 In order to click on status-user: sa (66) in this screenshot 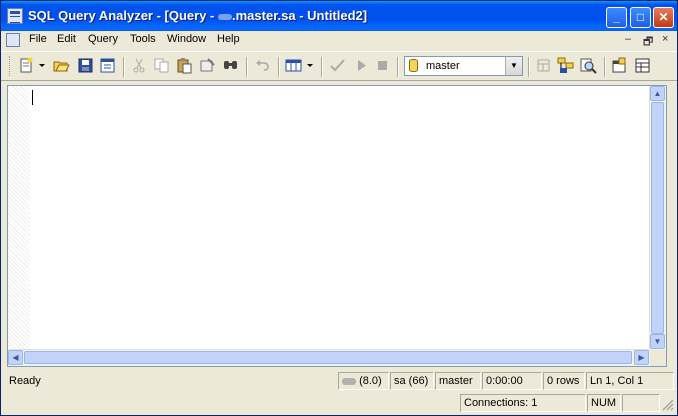, I will do `click(412, 381)`.